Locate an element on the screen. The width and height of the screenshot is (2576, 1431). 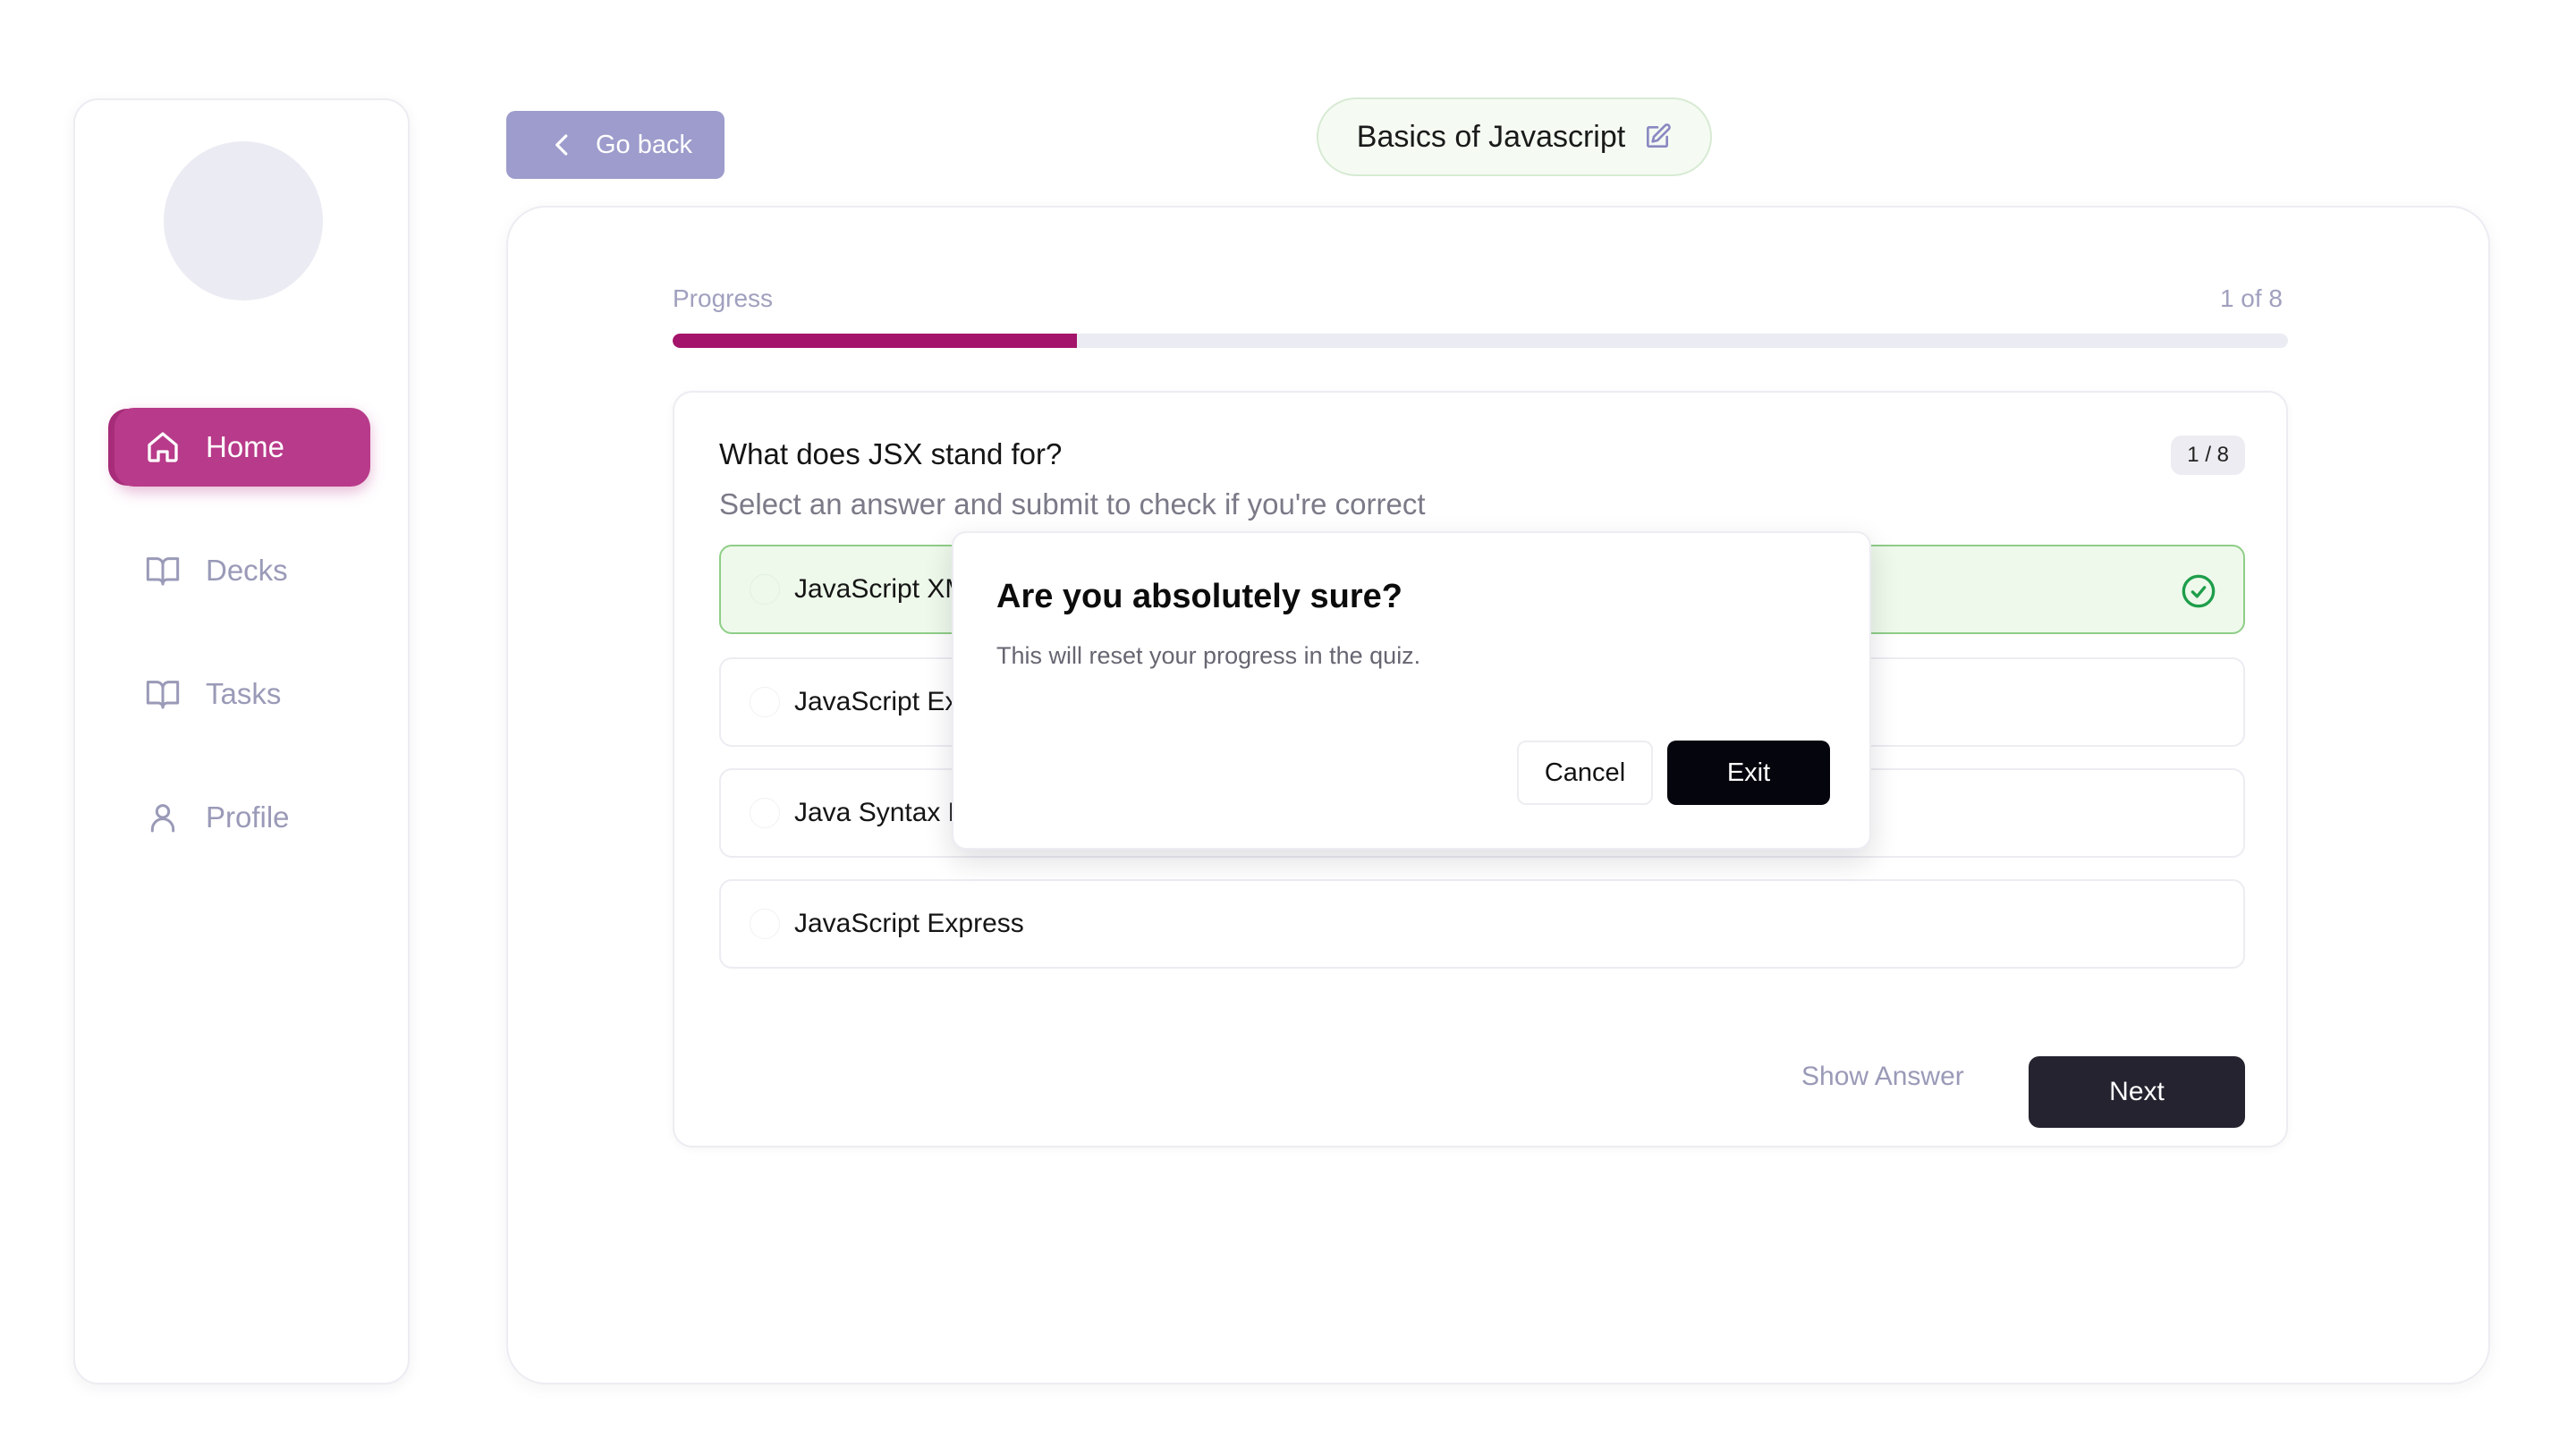
deck-title-pill: Basics of Javascript is located at coordinates (1514, 136).